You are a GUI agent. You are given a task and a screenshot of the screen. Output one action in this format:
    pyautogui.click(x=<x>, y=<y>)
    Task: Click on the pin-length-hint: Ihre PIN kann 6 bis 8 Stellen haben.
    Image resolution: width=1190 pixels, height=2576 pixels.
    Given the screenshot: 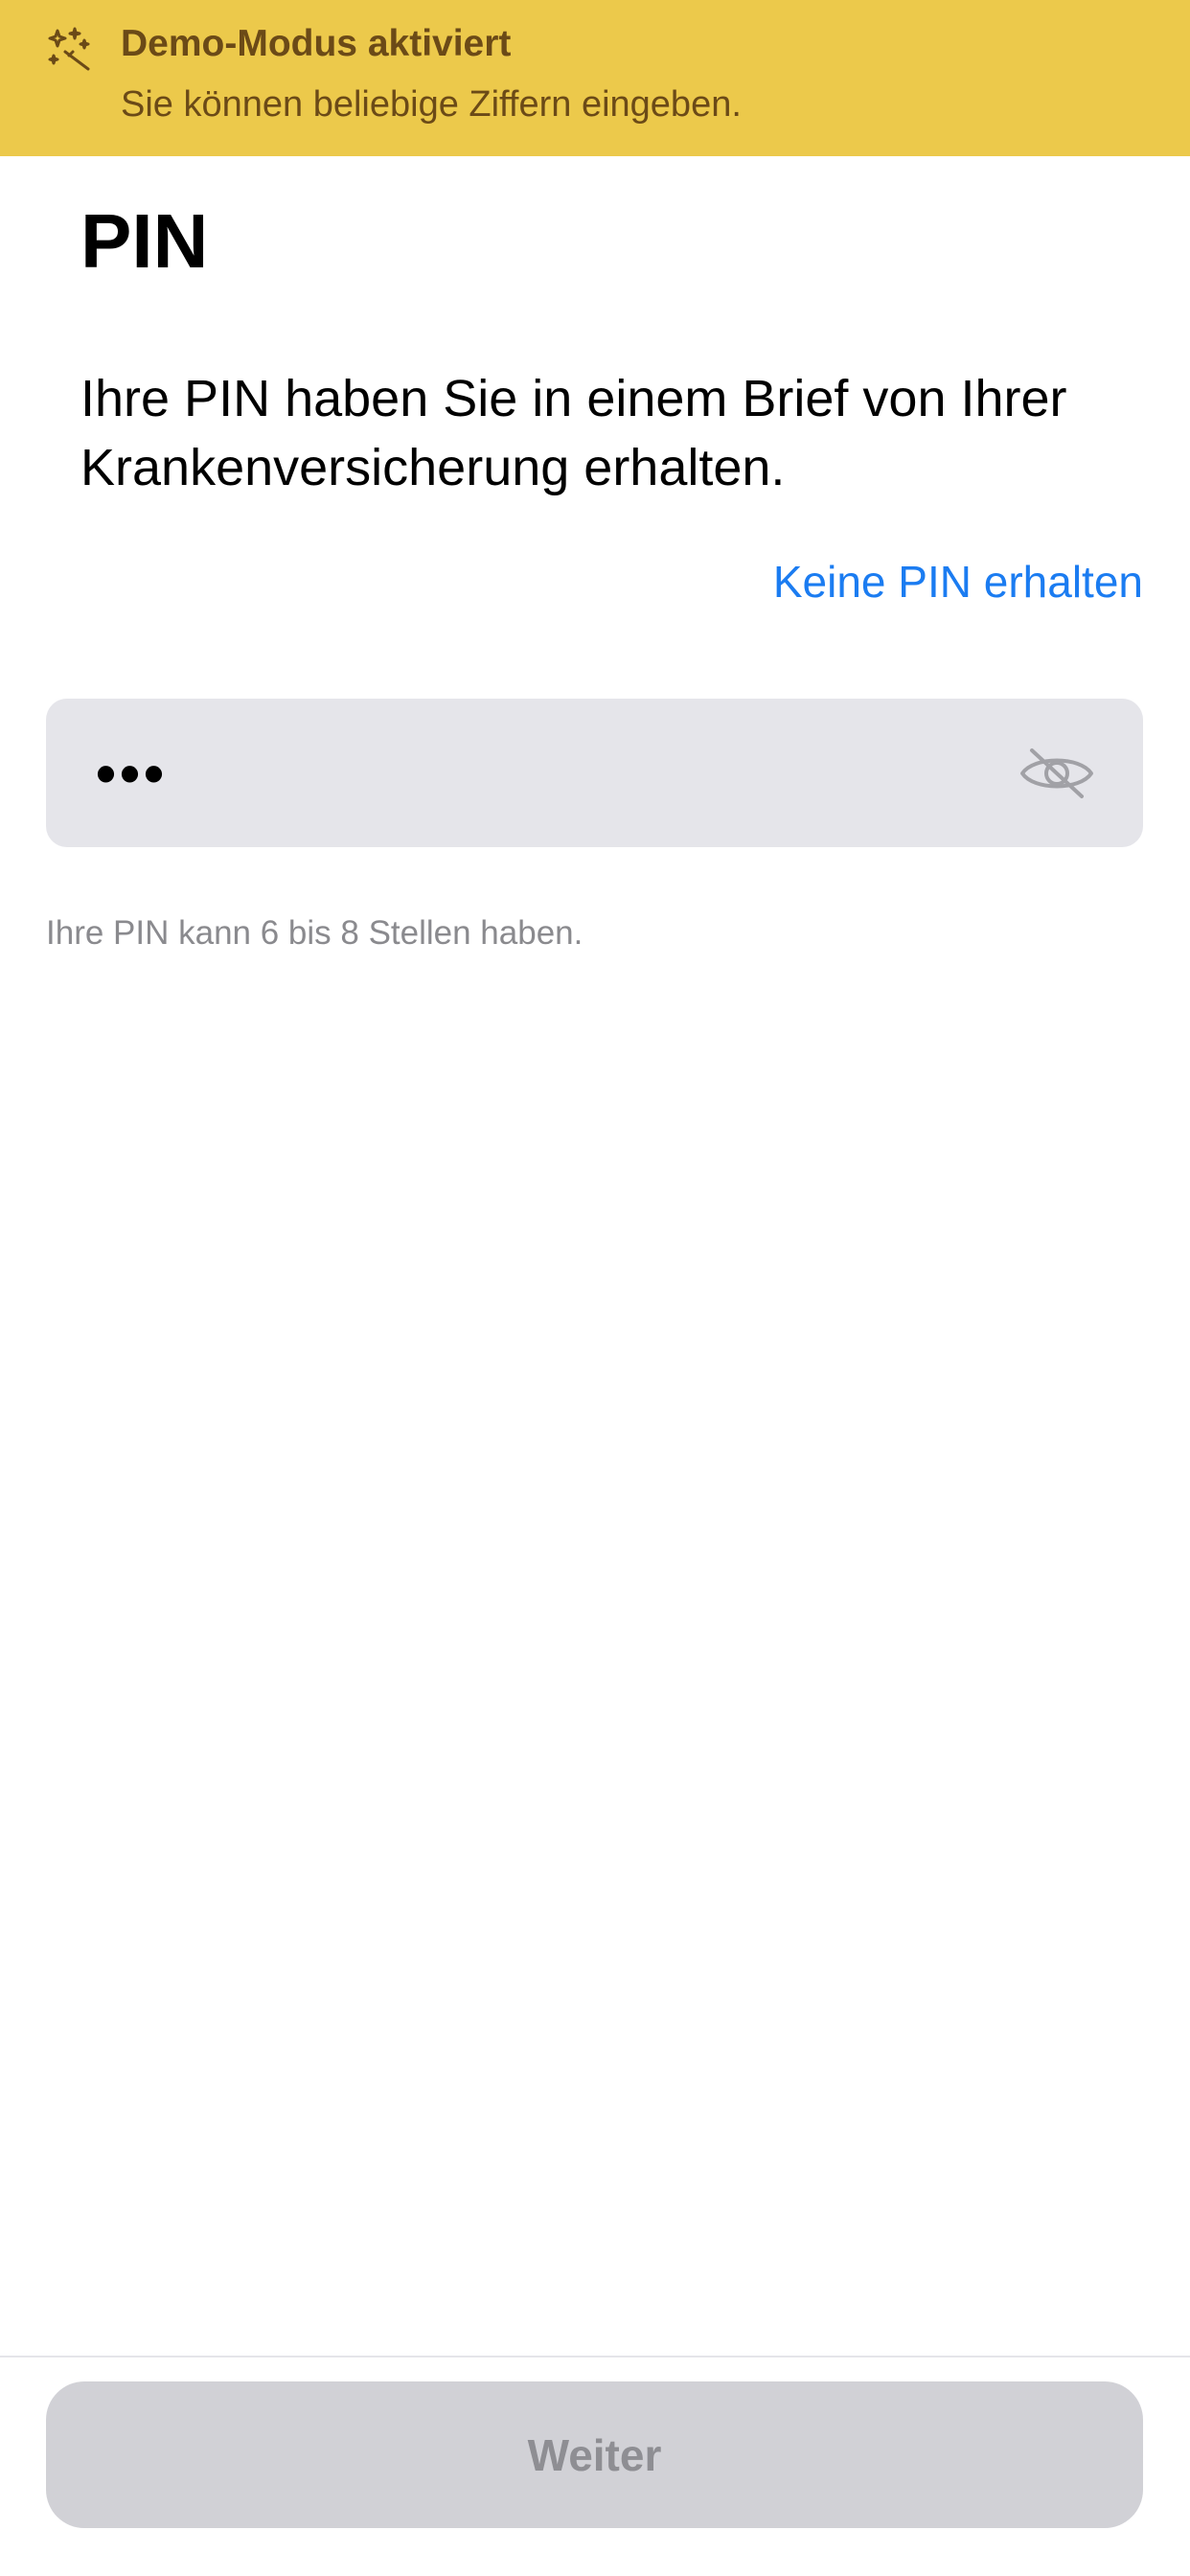 What is the action you would take?
    pyautogui.click(x=315, y=933)
    